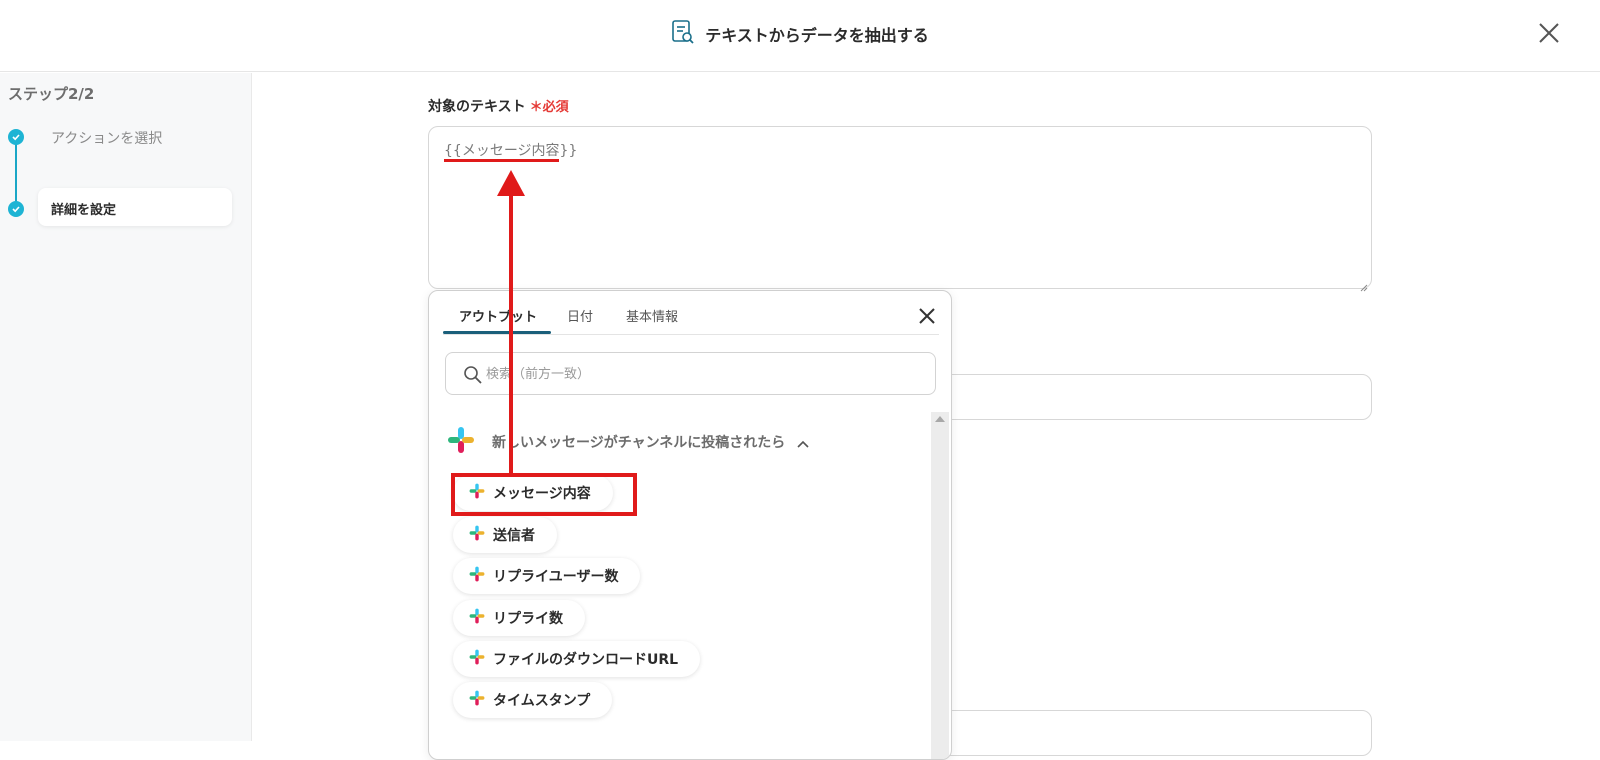  What do you see at coordinates (106, 138) in the screenshot?
I see `sidebar-item-select-action: アクションを選択` at bounding box center [106, 138].